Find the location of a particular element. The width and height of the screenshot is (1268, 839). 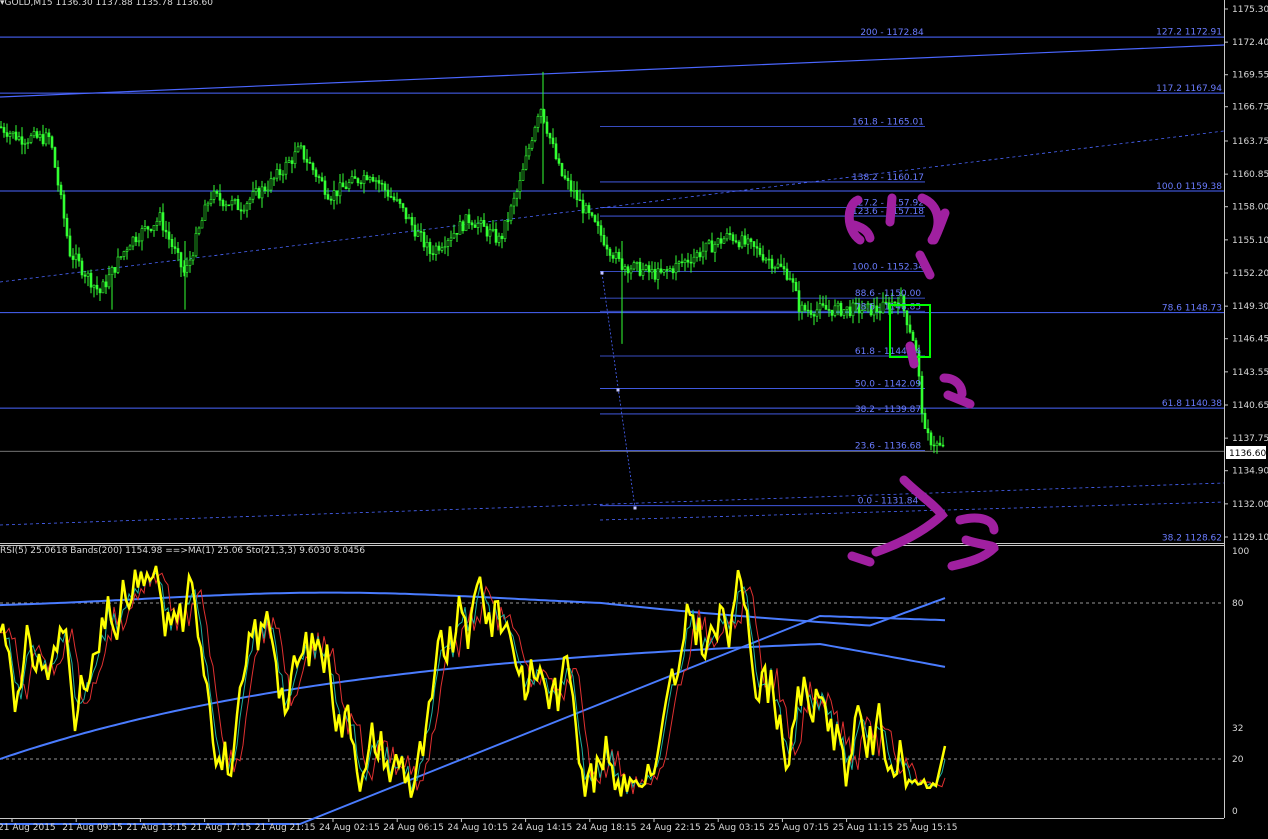

price-axis-label: 1175.30 is located at coordinates (1250, 10).